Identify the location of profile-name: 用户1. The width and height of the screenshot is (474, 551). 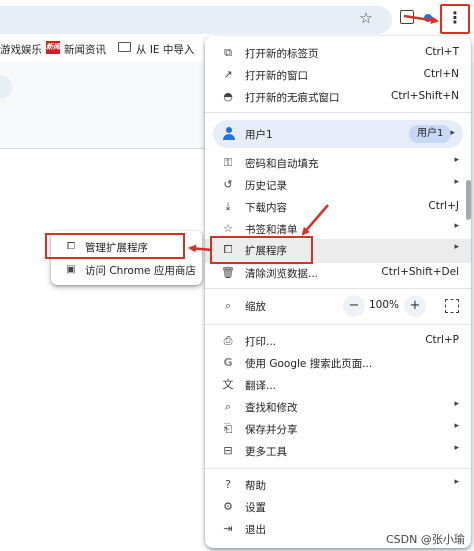
(259, 135).